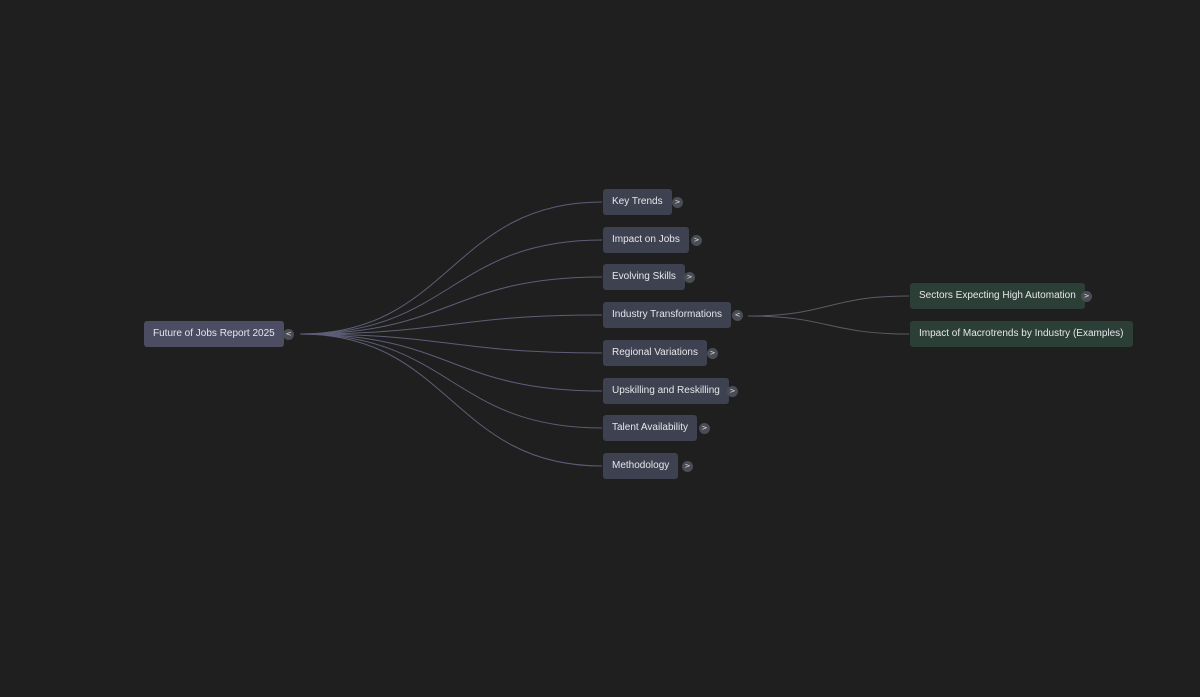  What do you see at coordinates (737, 315) in the screenshot?
I see `branch-collapse-toggle: <` at bounding box center [737, 315].